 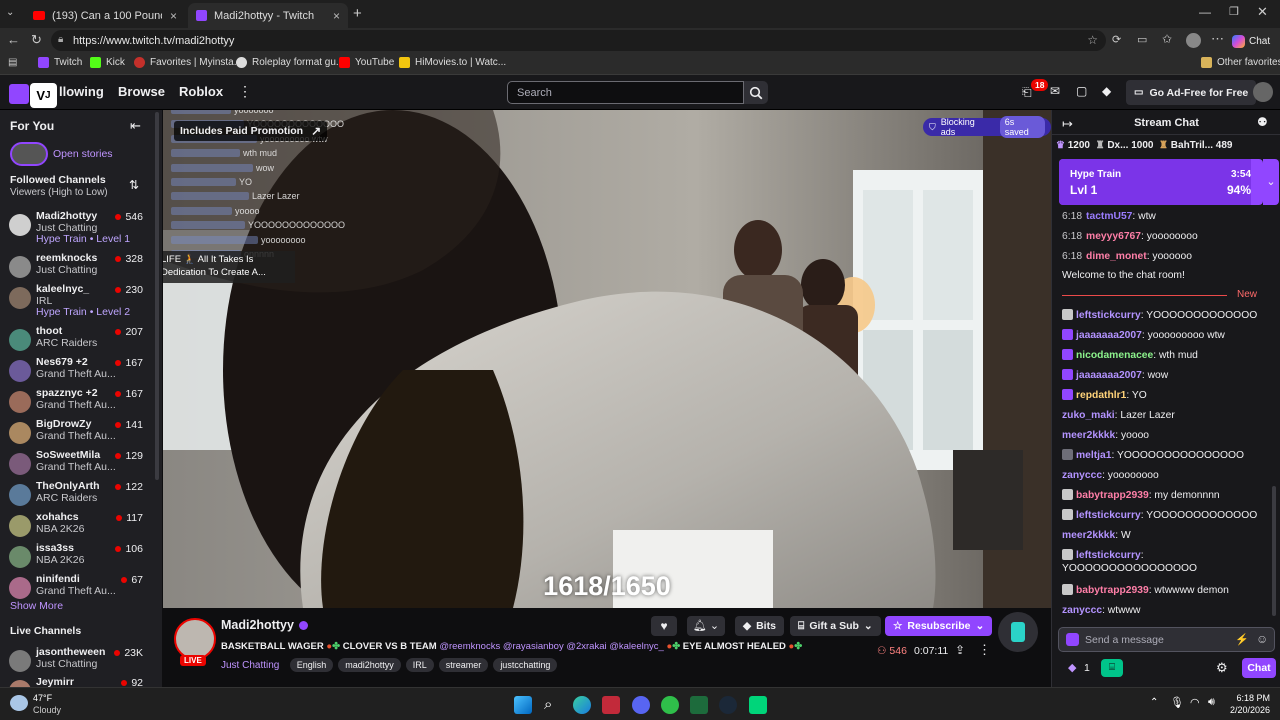 What do you see at coordinates (19, 94) in the screenshot?
I see `twitch-logo-icon` at bounding box center [19, 94].